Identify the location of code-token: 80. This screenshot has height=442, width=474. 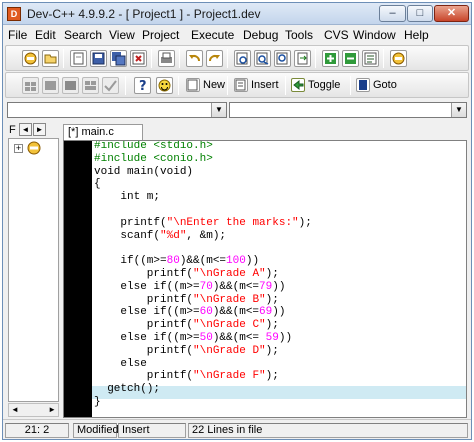
(173, 261).